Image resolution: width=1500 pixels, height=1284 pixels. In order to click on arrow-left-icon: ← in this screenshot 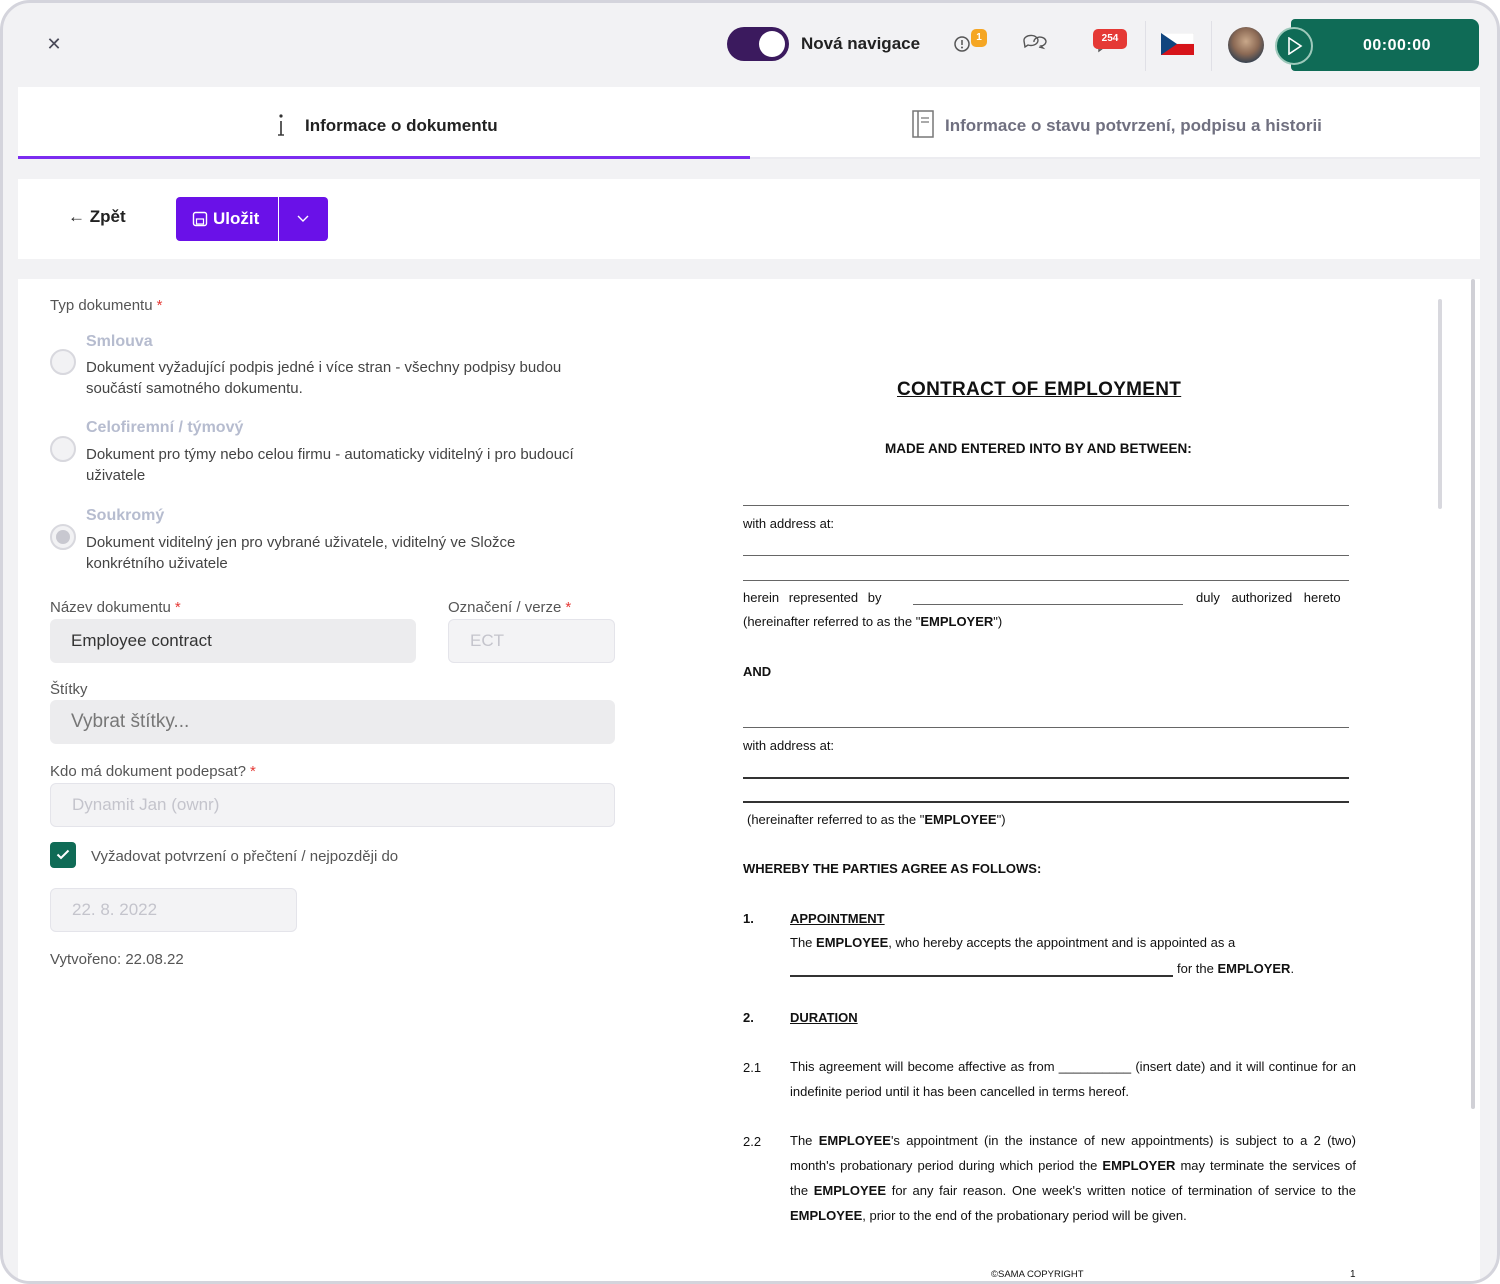, I will do `click(76, 216)`.